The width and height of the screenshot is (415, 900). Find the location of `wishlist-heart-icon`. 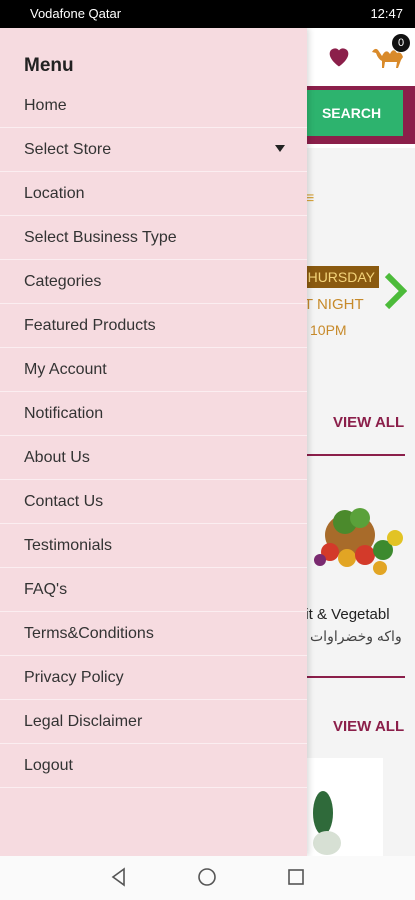

wishlist-heart-icon is located at coordinates (339, 56).